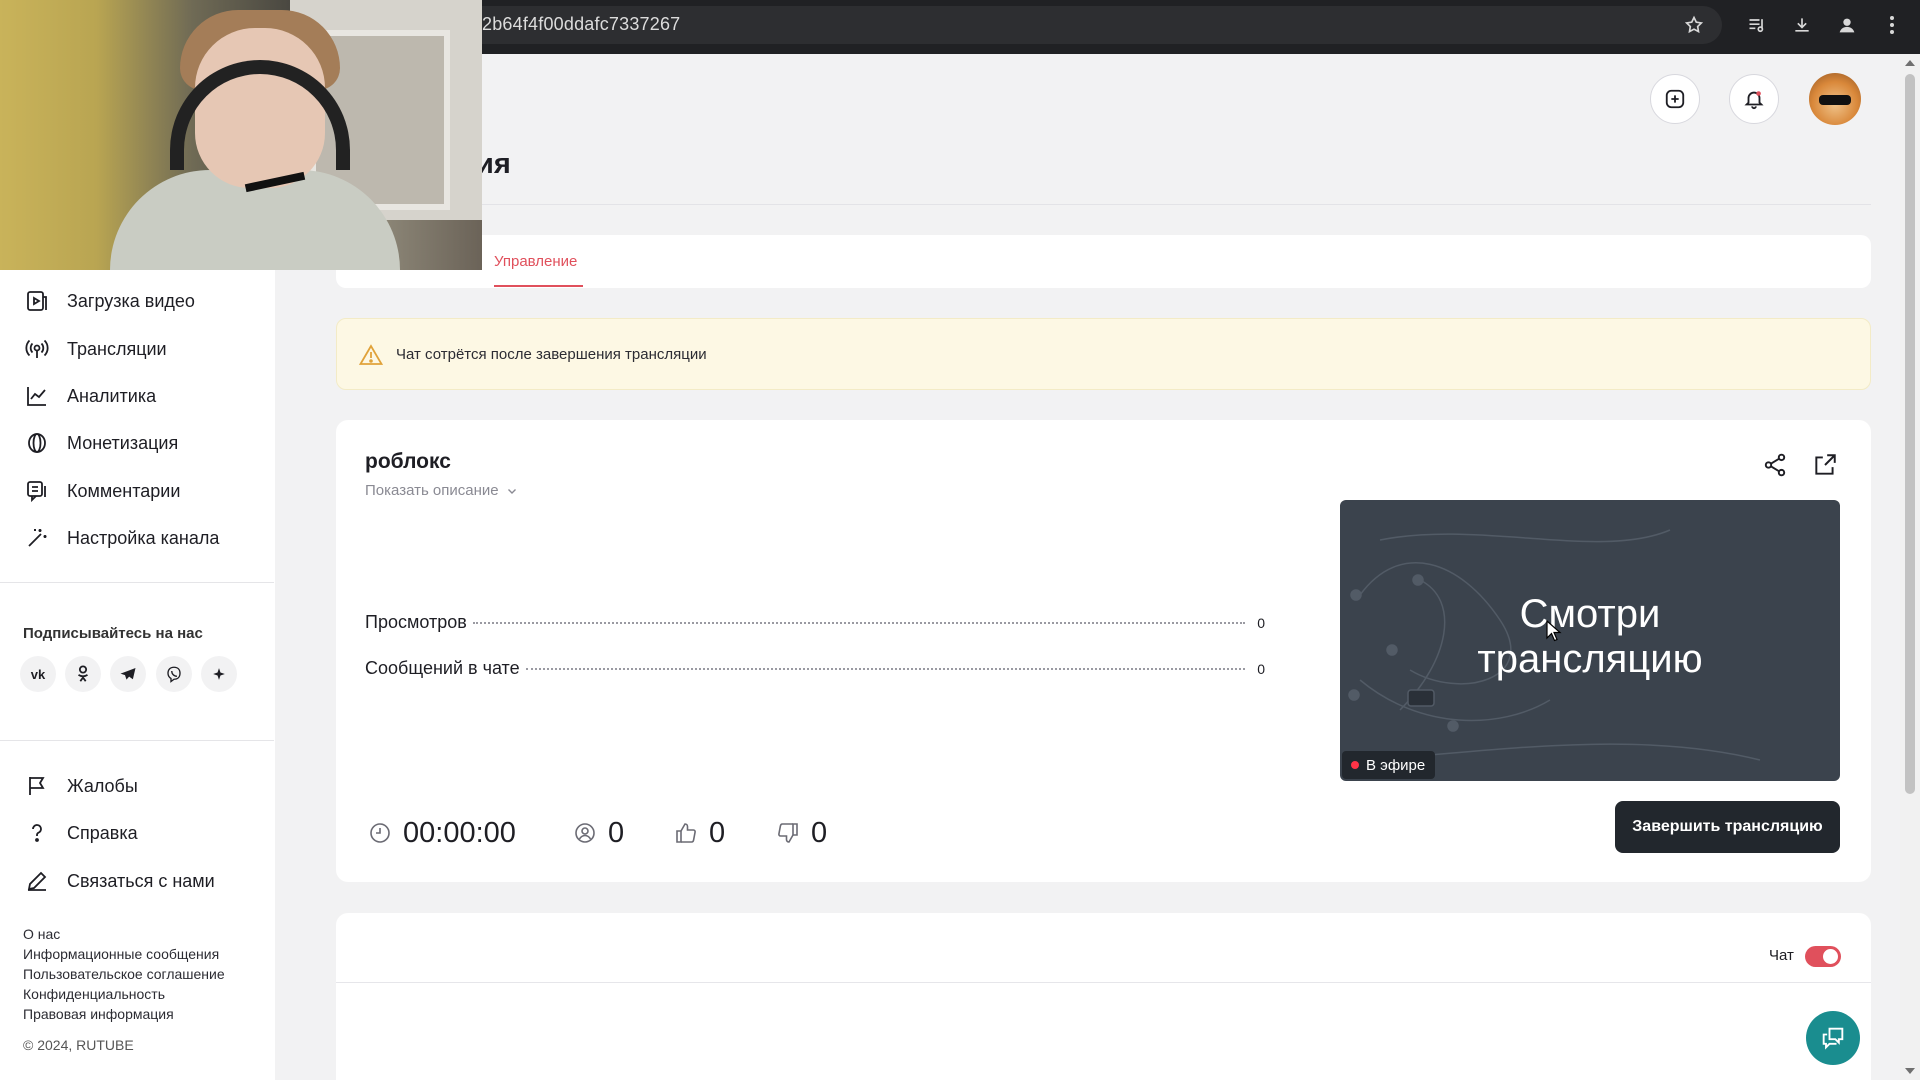 This screenshot has height=1080, width=1920. I want to click on viewers-value: 0, so click(616, 832).